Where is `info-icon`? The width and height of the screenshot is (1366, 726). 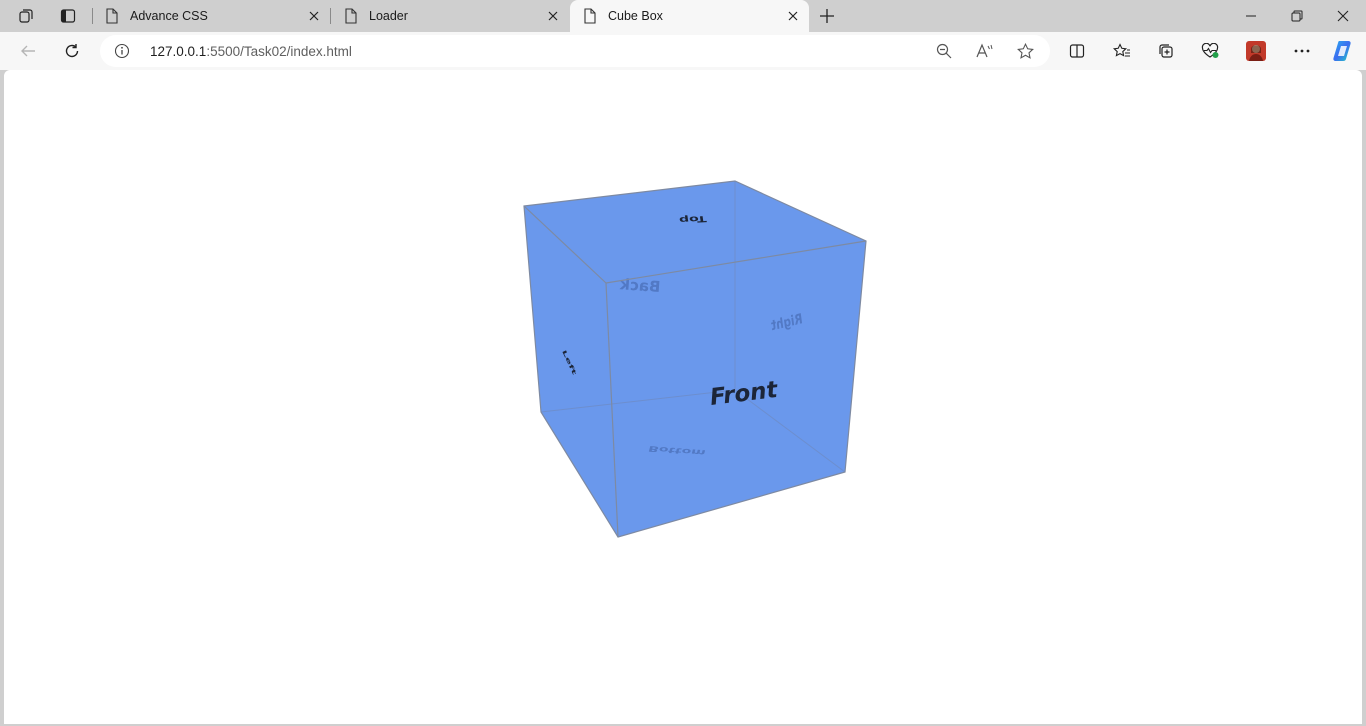 info-icon is located at coordinates (122, 51).